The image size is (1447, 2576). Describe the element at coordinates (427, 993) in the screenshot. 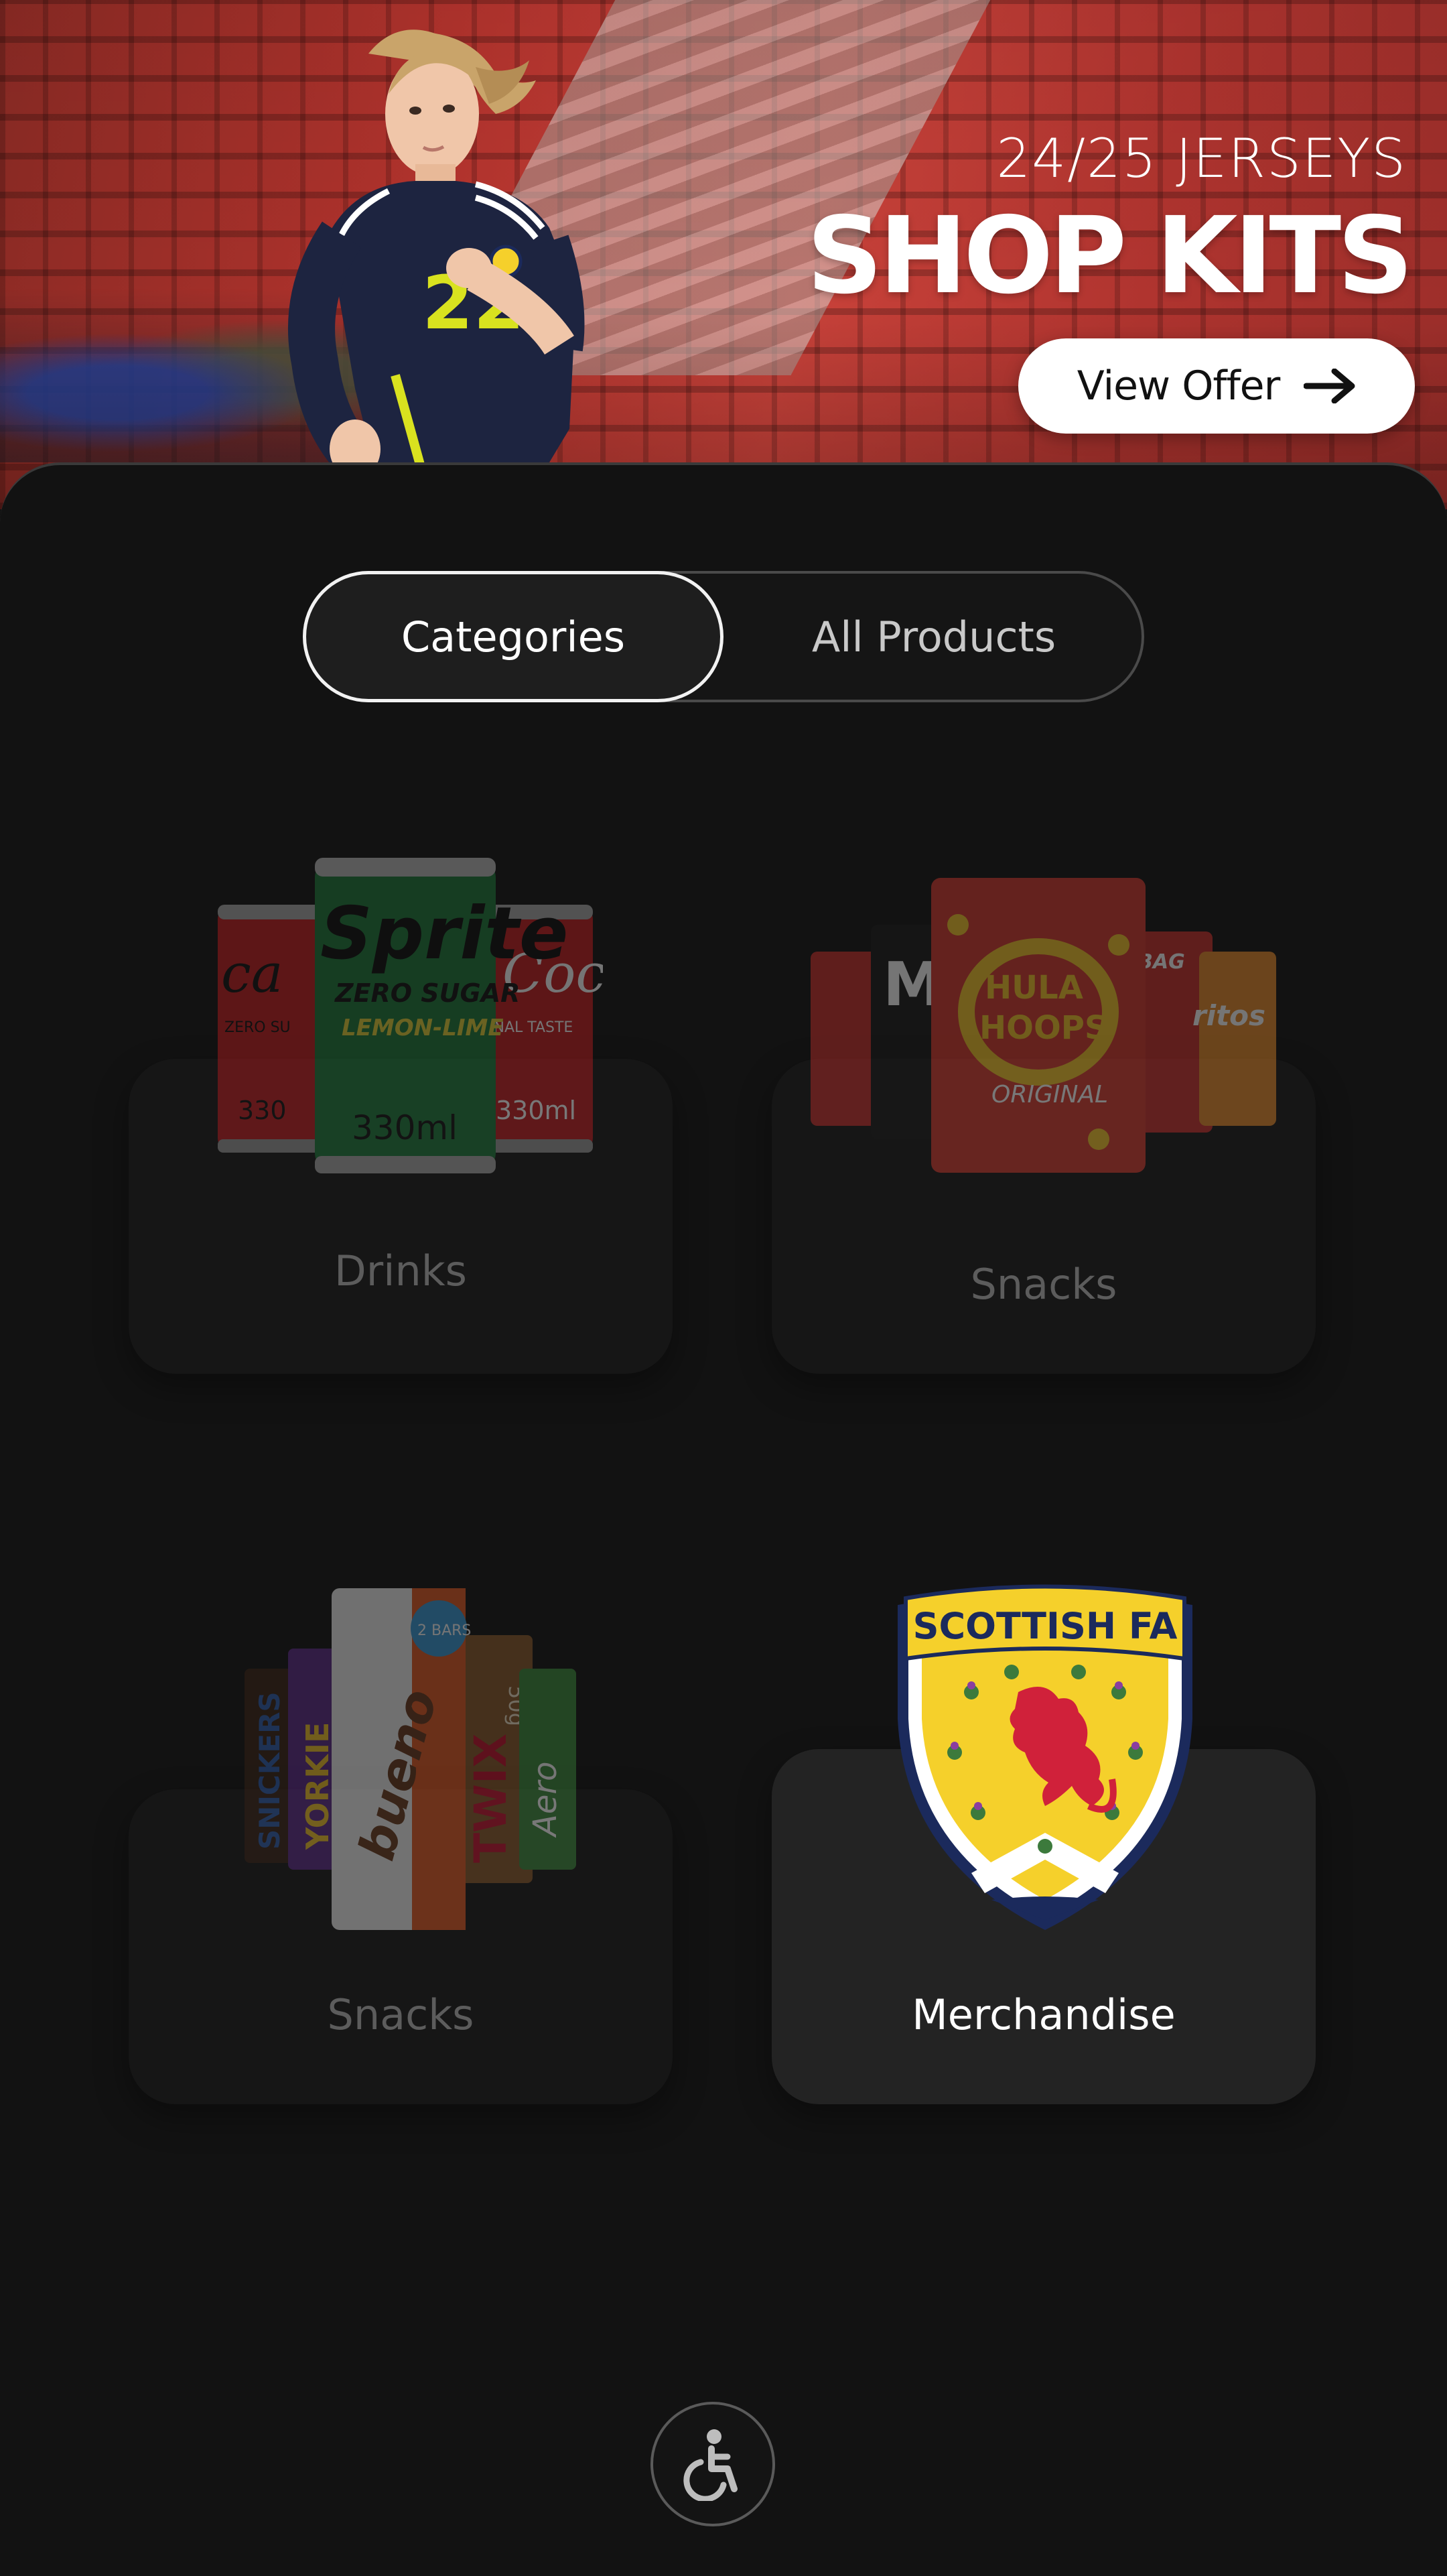

I see `svg-text: ZERO SUGAR` at that location.